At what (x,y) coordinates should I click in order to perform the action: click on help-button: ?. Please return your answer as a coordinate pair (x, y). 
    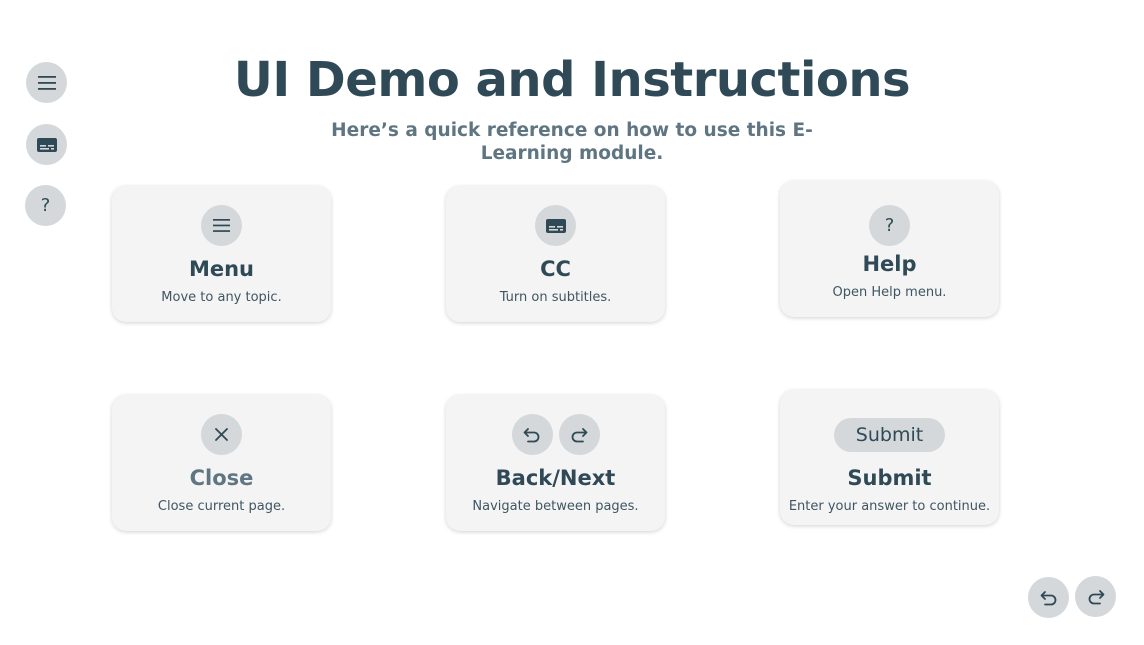
    Looking at the image, I should click on (45, 205).